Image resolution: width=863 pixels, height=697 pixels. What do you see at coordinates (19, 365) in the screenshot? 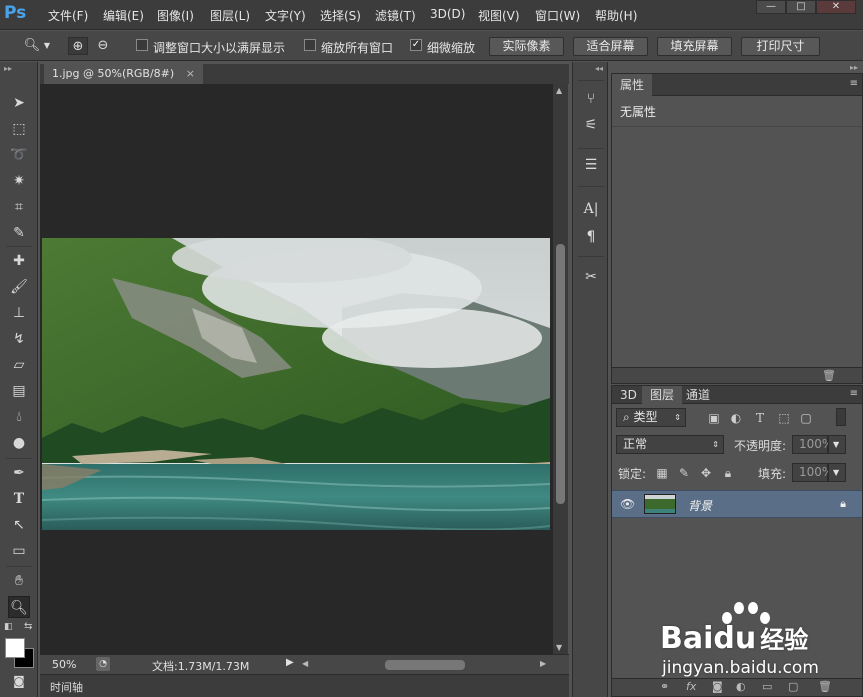
I see `eraser-tool-icon: ▱` at bounding box center [19, 365].